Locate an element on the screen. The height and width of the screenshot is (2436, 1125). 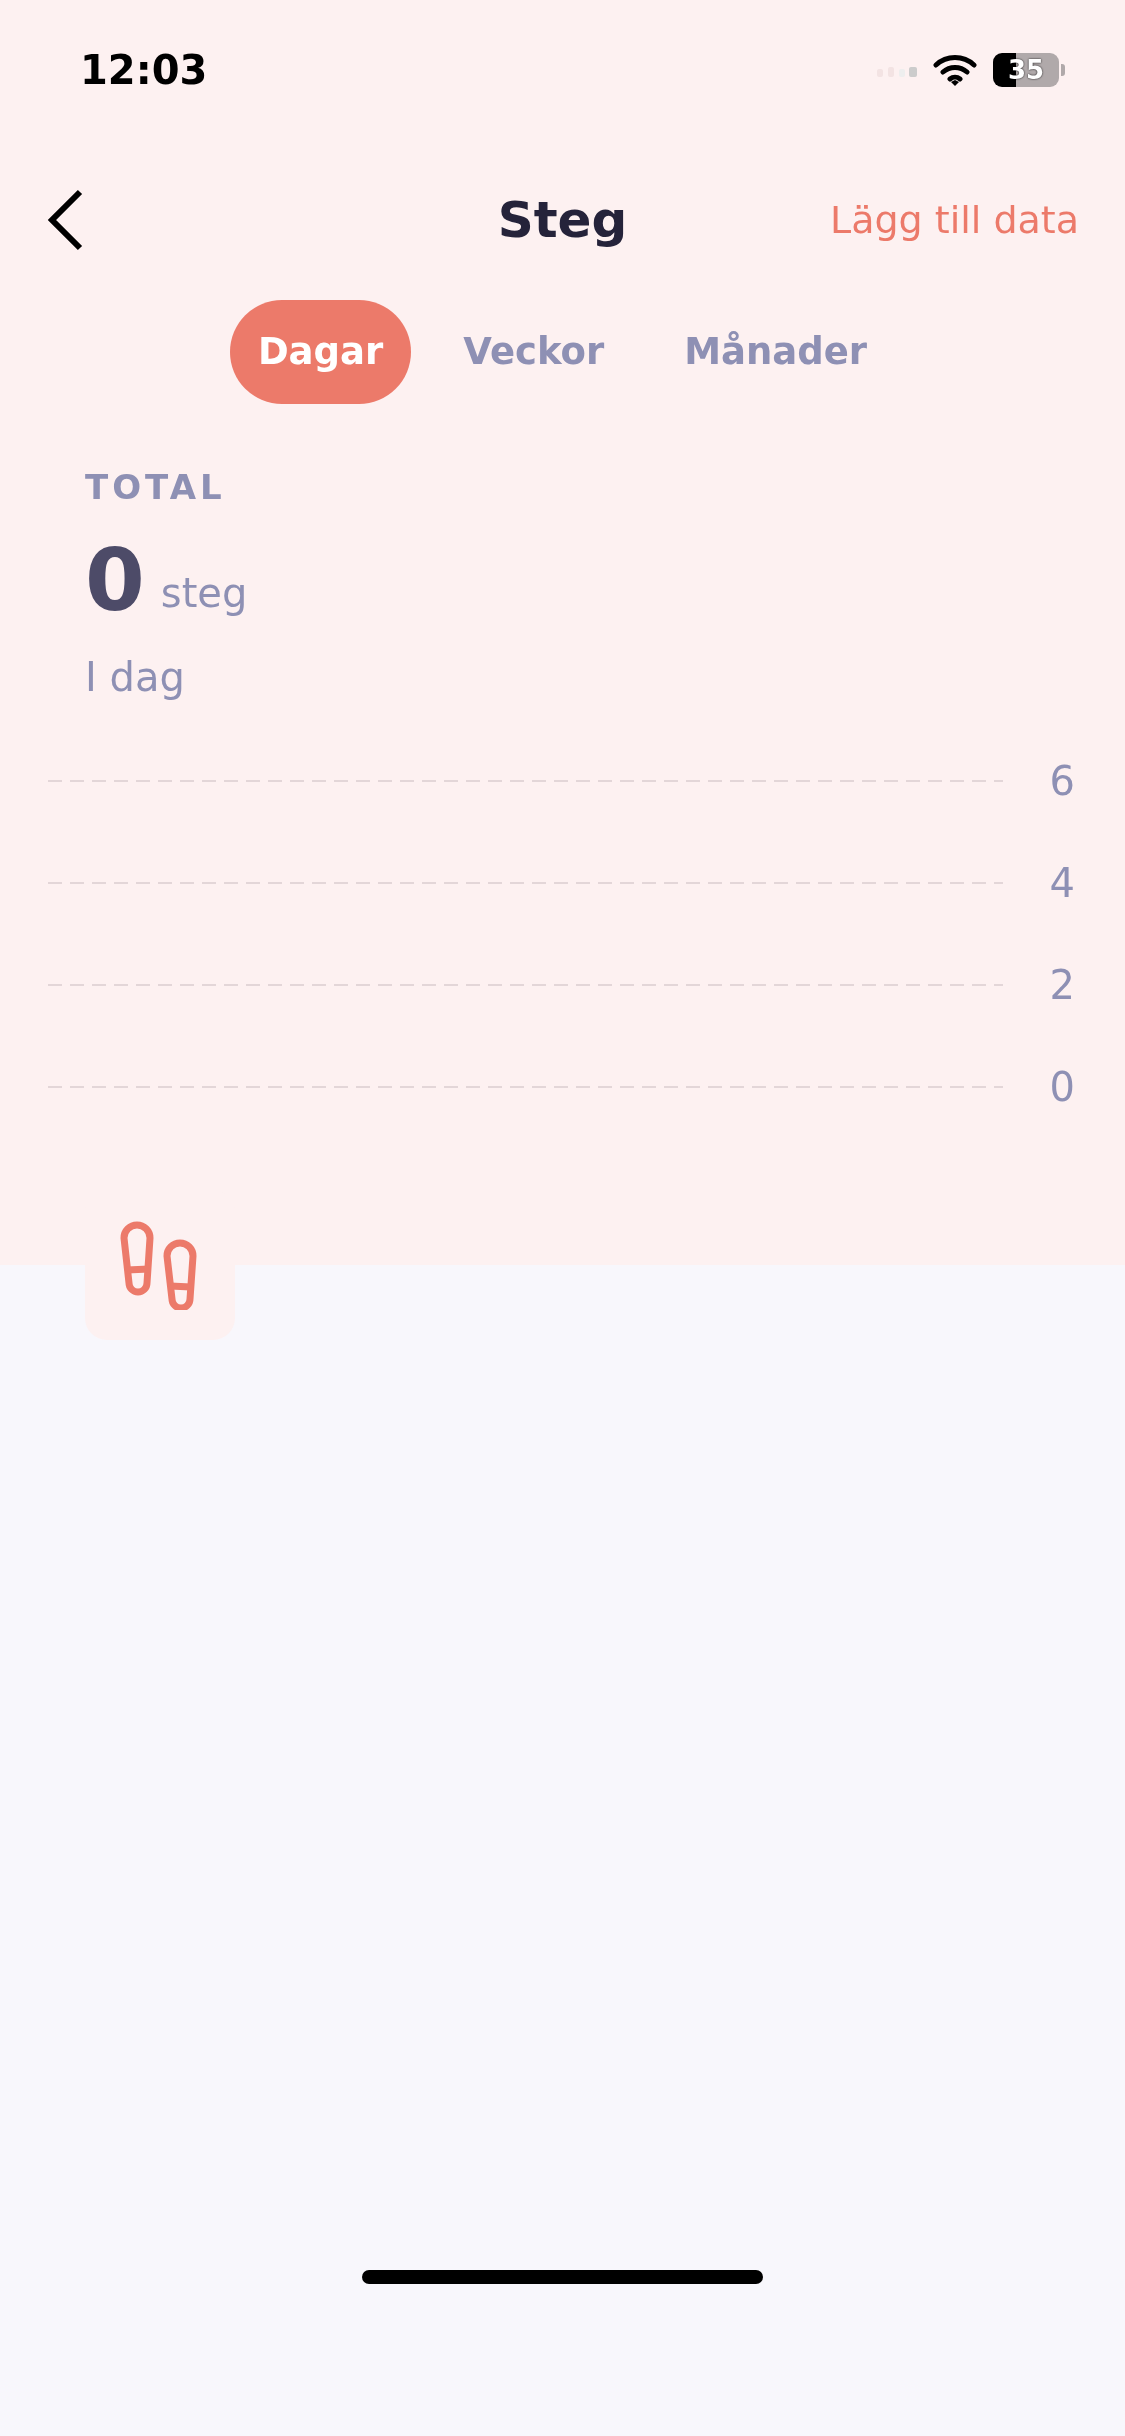
unit-label: steg is located at coordinates (204, 593).